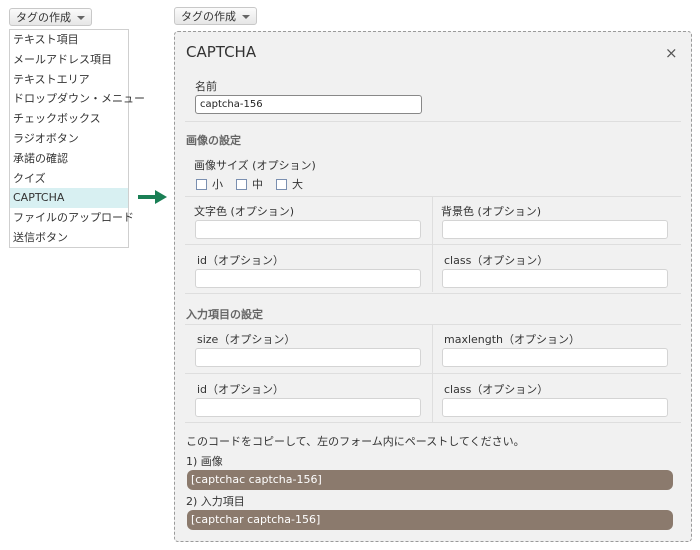 The height and width of the screenshot is (550, 700). Describe the element at coordinates (246, 339) in the screenshot. I see `size-label: size（オプション）` at that location.